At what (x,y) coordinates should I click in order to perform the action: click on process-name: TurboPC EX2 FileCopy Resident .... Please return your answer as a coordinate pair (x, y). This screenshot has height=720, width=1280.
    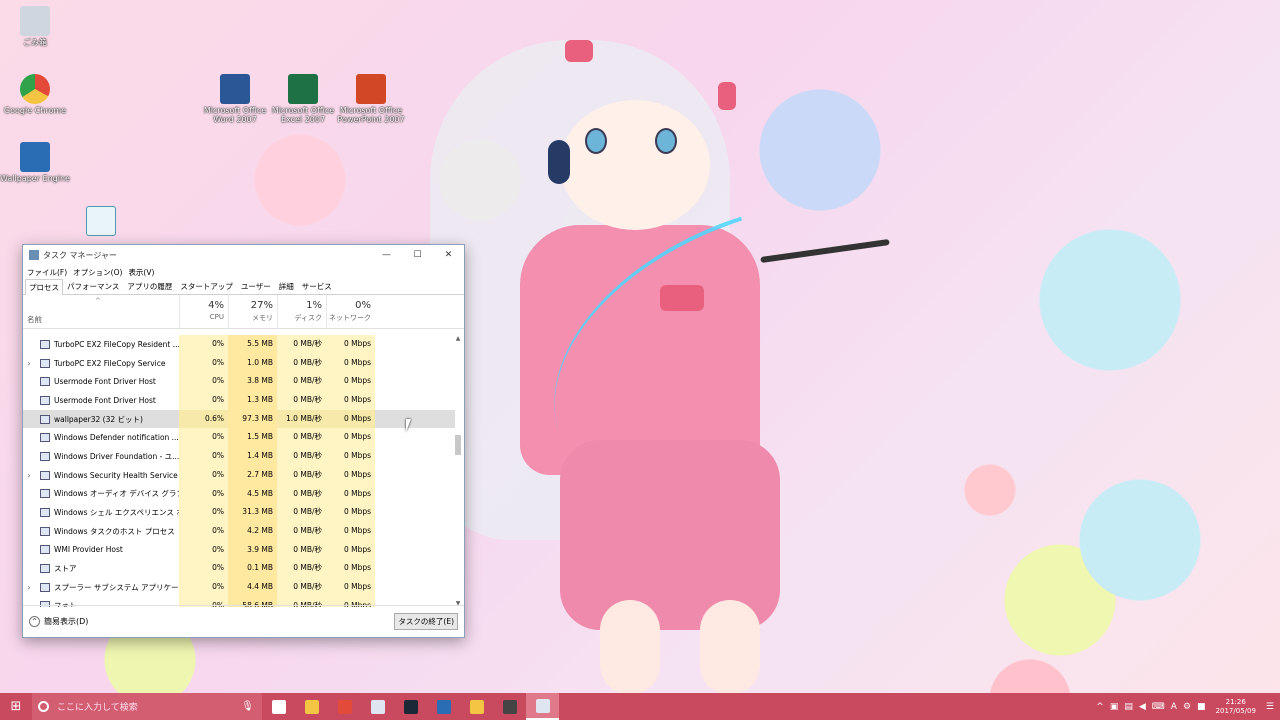
    Looking at the image, I should click on (116, 344).